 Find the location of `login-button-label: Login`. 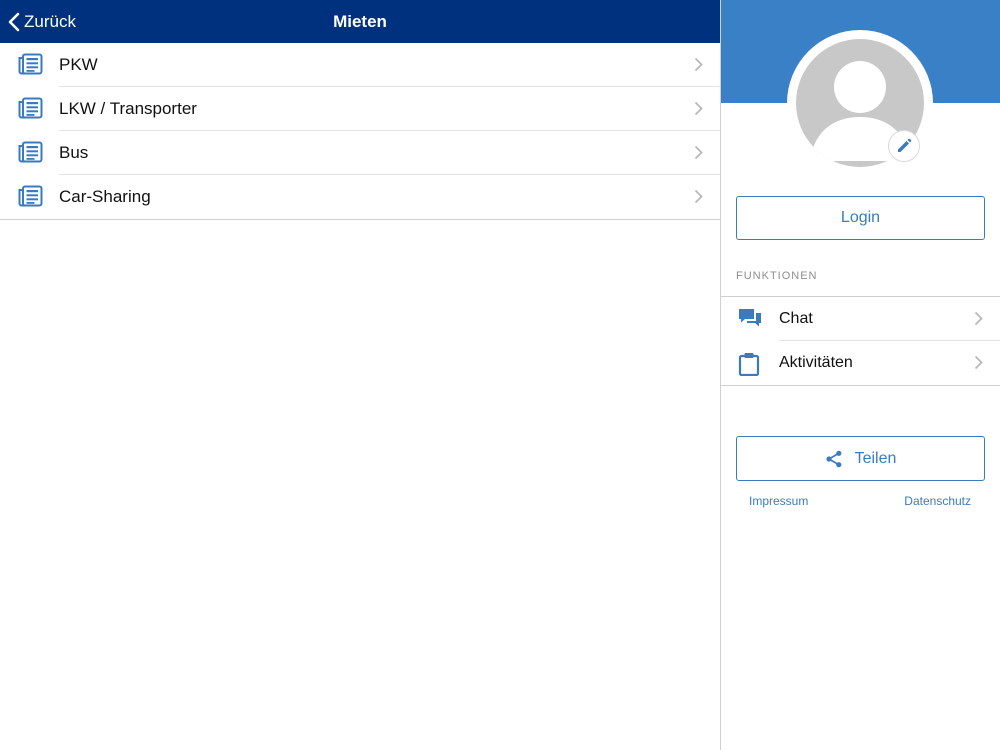

login-button-label: Login is located at coordinates (860, 217).